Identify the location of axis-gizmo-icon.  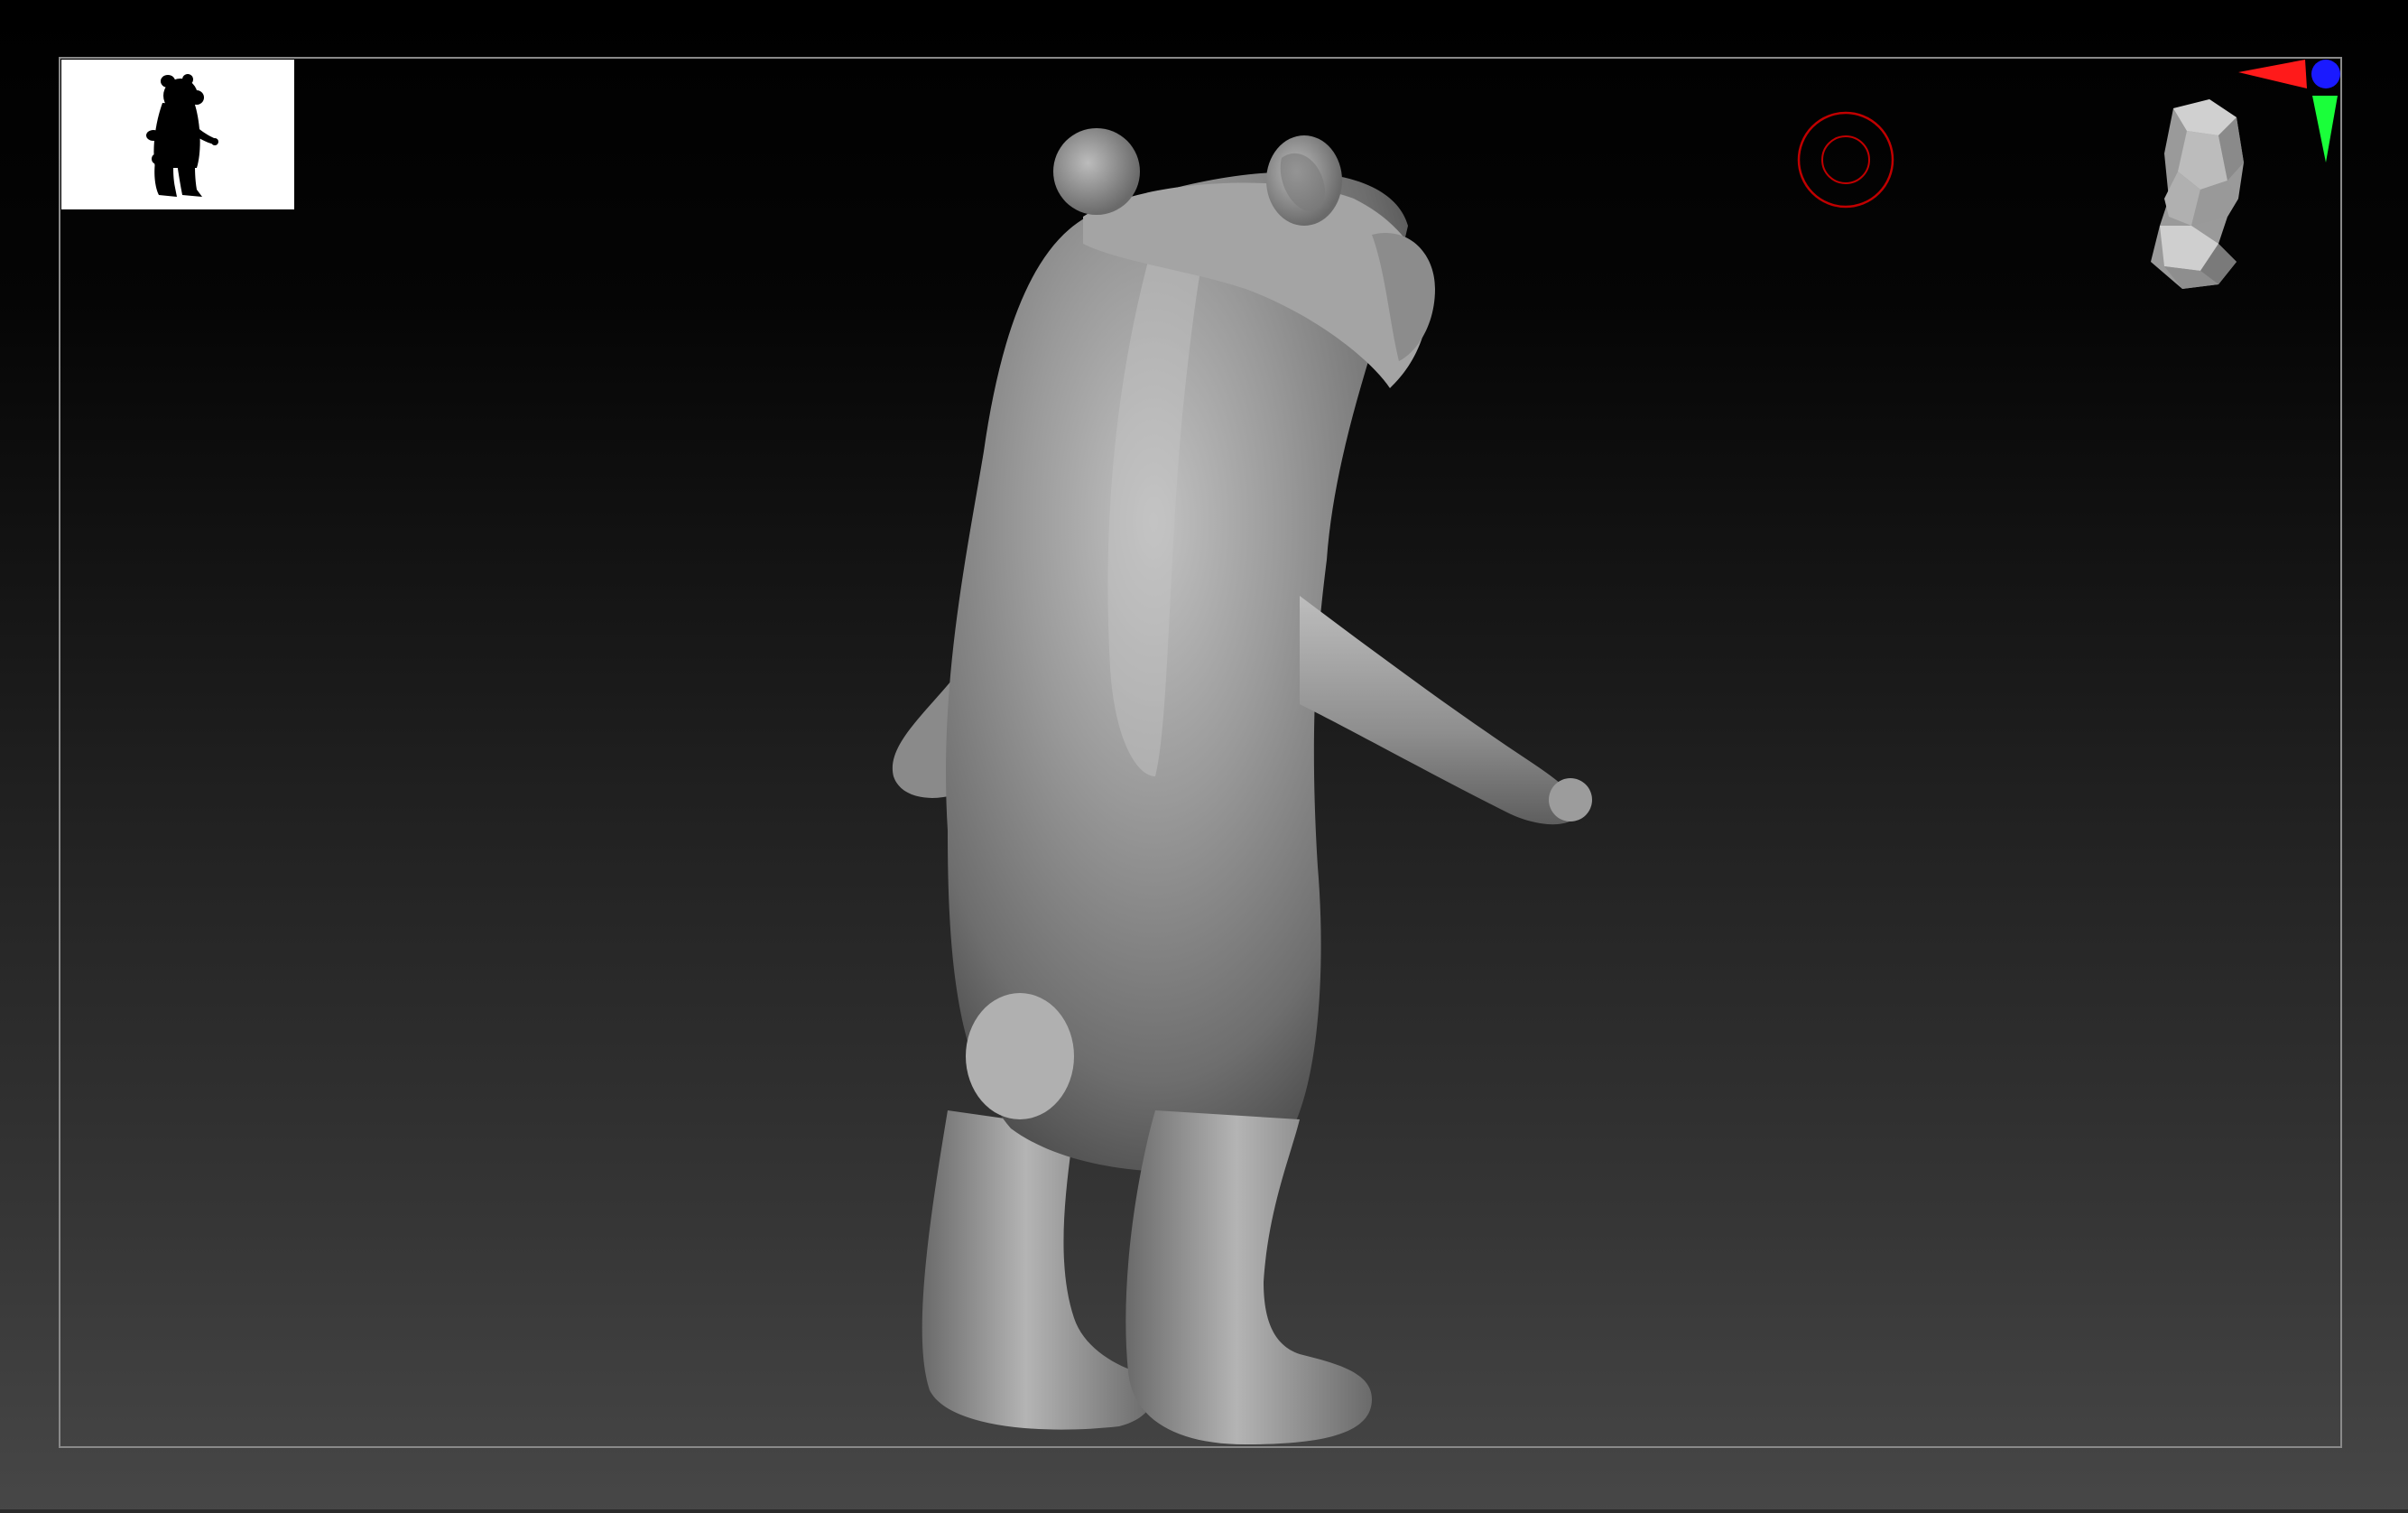
(2289, 111).